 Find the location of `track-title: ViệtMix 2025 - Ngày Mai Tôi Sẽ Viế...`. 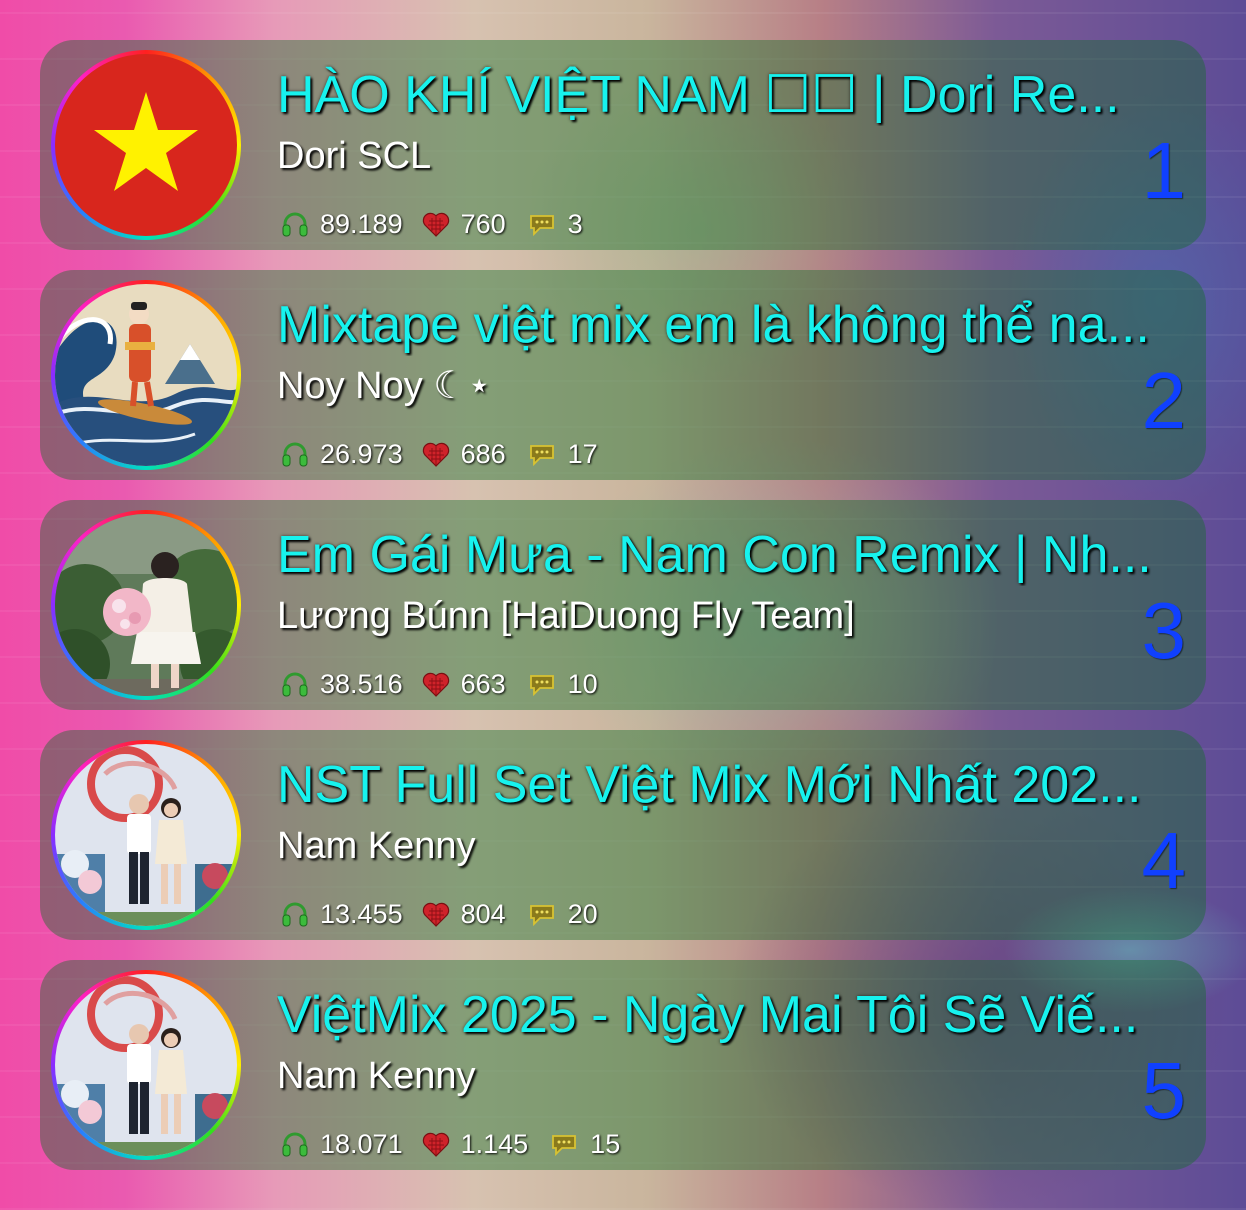

track-title: ViệtMix 2025 - Ngày Mai Tôi Sẽ Viế... is located at coordinates (741, 1015).